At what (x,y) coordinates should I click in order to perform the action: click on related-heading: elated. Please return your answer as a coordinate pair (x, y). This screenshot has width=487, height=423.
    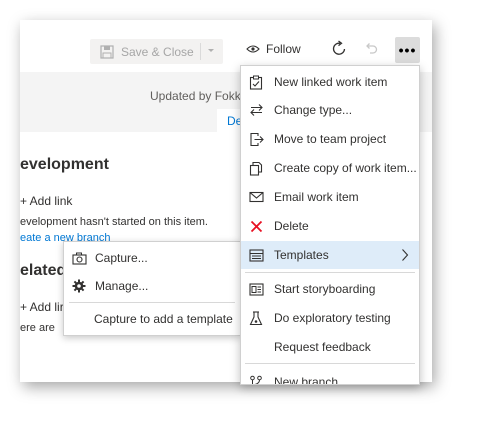
    Looking at the image, I should click on (43, 270).